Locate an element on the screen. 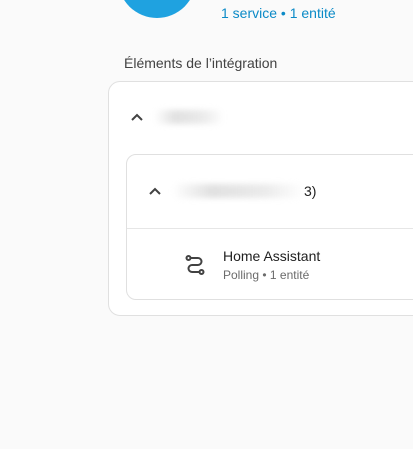 Image resolution: width=413 pixels, height=449 pixels. group-header-row is located at coordinates (261, 117).